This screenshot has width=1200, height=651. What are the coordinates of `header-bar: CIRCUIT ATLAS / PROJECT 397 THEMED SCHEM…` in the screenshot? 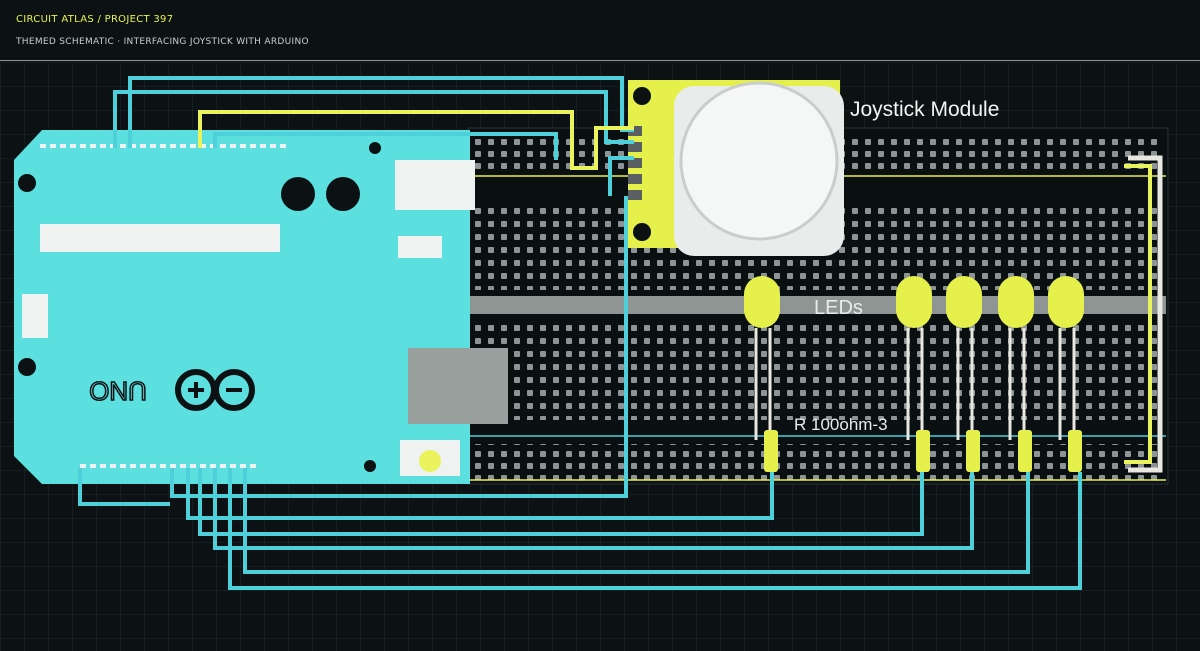 It's located at (600, 30).